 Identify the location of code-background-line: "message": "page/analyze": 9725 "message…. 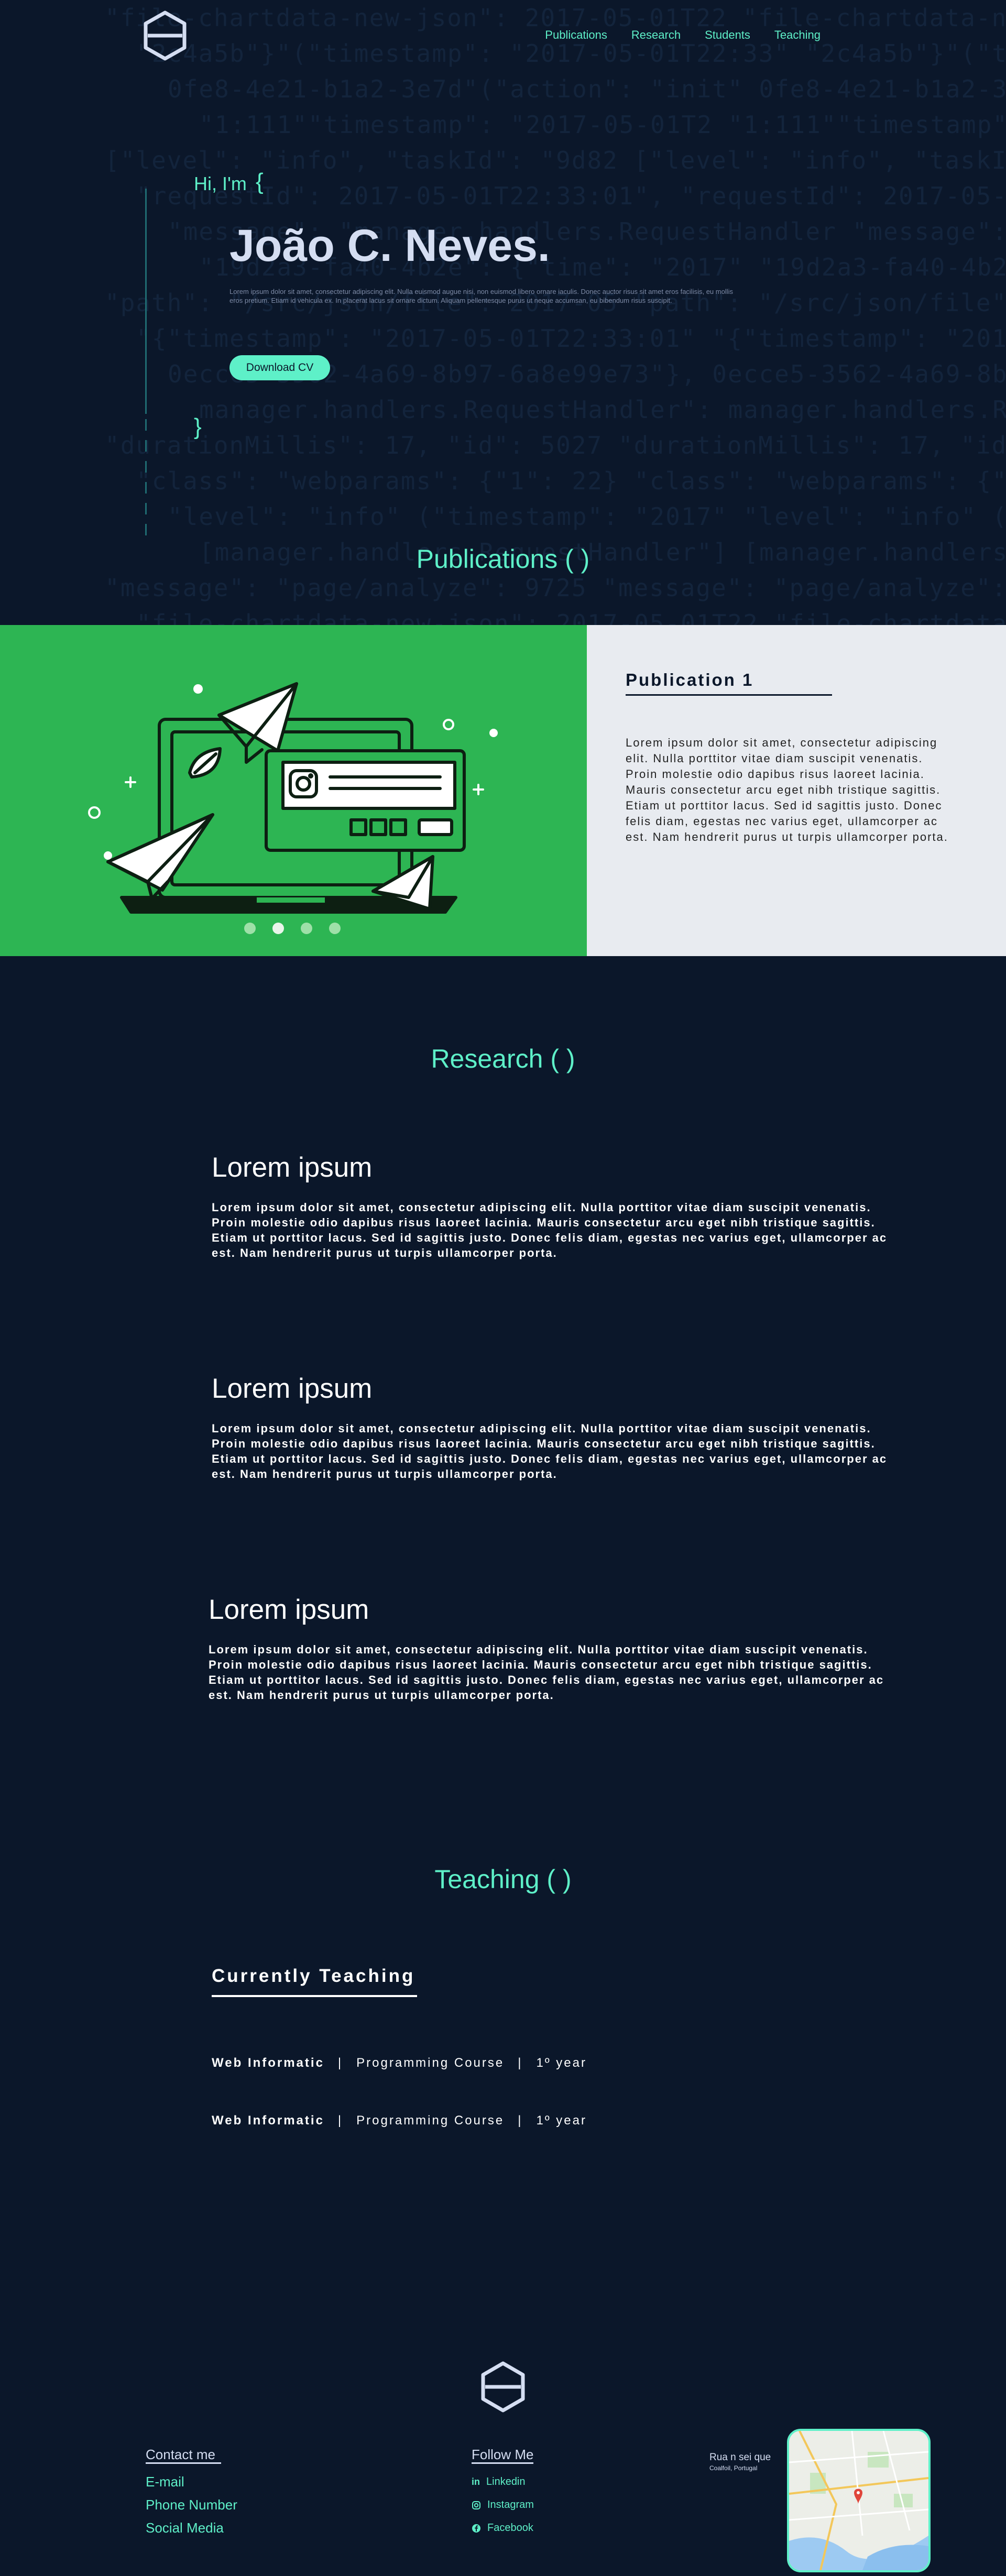
(555, 588).